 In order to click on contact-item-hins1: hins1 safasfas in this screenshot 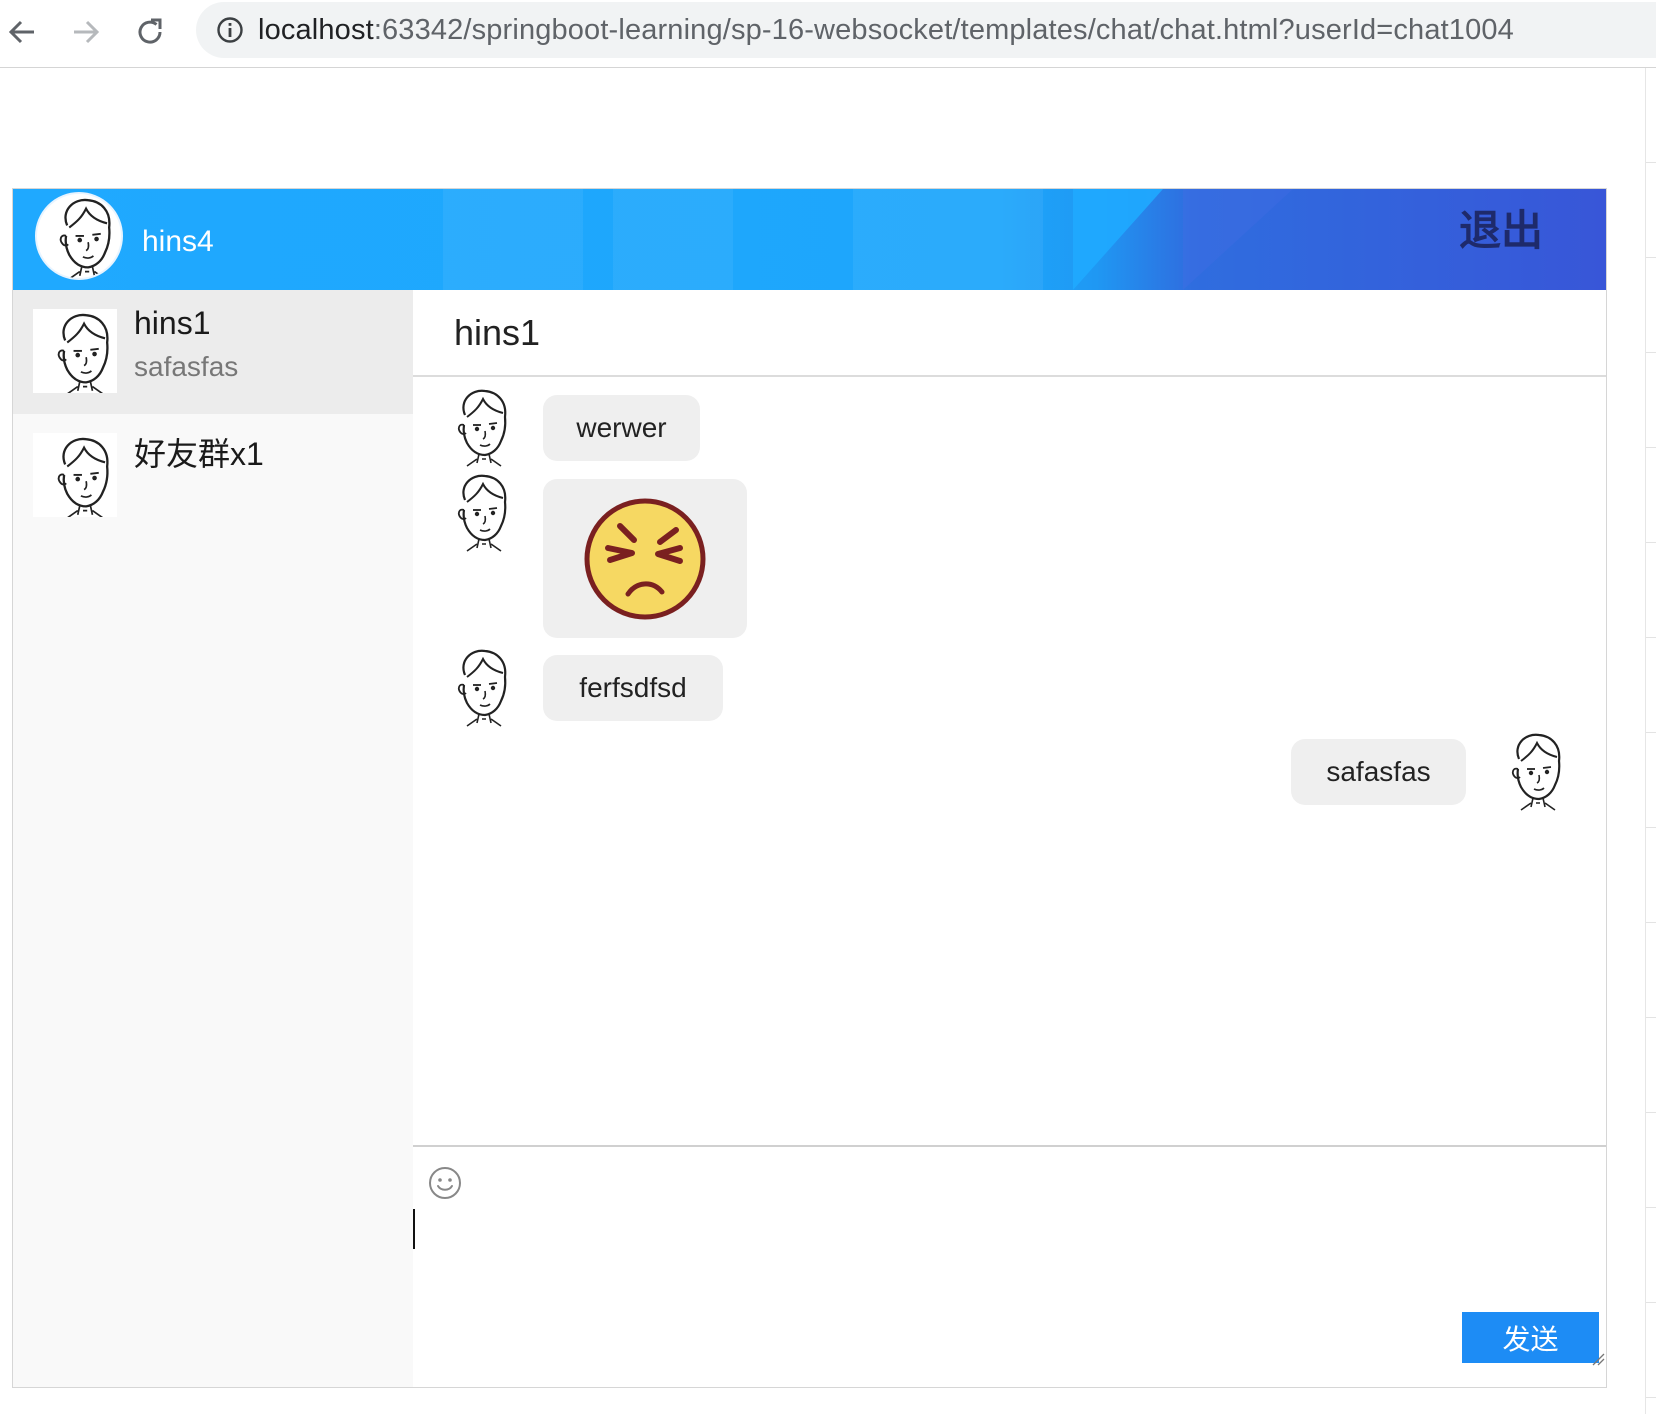, I will do `click(213, 352)`.